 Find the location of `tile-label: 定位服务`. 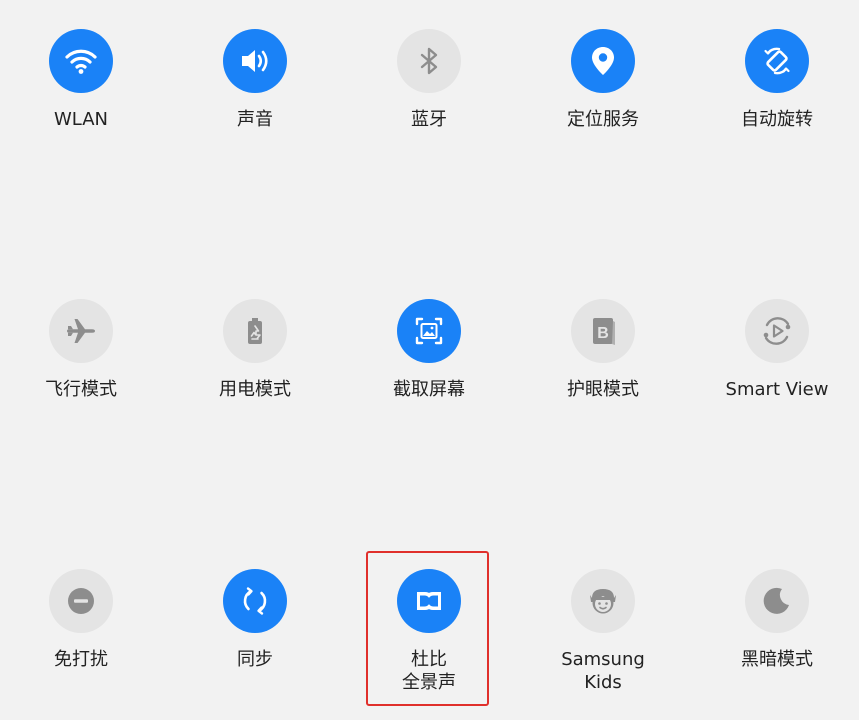

tile-label: 定位服务 is located at coordinates (603, 119).